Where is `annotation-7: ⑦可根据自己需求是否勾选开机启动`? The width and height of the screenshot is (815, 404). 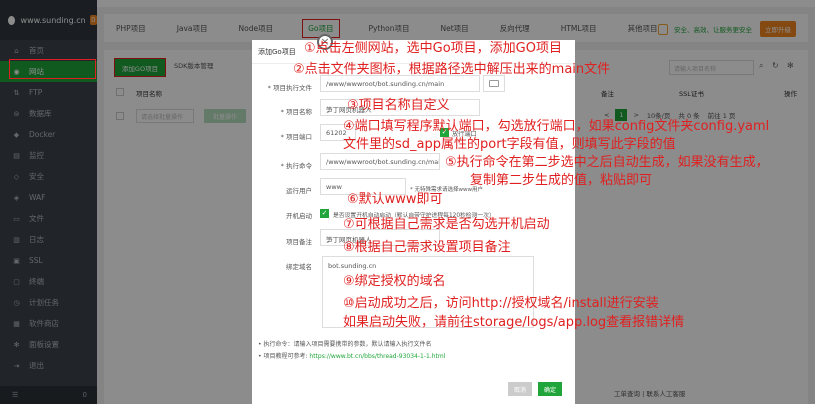
annotation-7: ⑦可根据自己需求是否勾选开机启动 is located at coordinates (446, 224).